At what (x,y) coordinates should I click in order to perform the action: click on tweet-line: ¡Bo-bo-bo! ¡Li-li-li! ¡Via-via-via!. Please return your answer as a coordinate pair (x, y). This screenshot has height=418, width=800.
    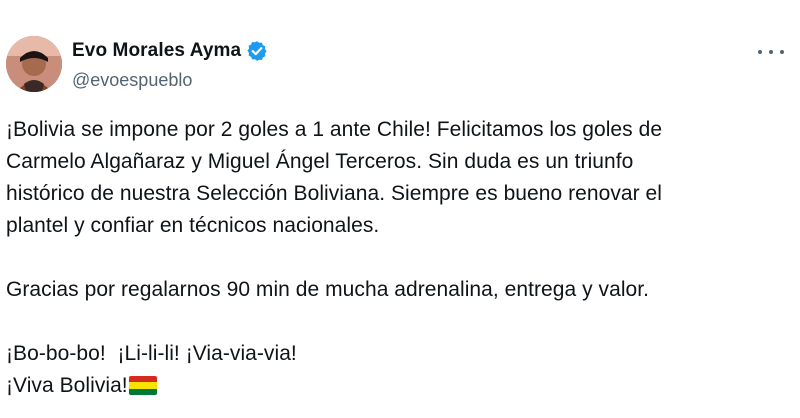
    Looking at the image, I should click on (151, 353).